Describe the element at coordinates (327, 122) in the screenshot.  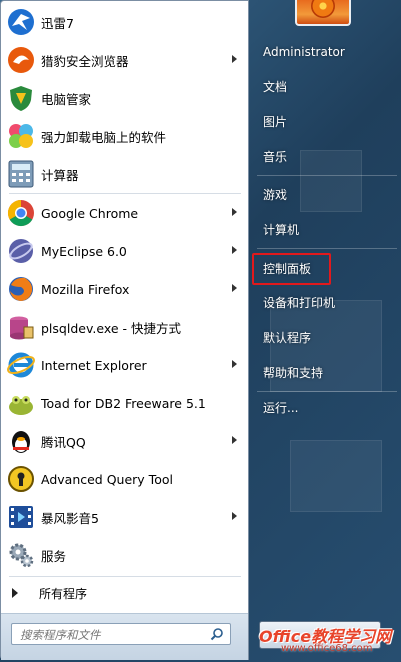
I see `right-item-pictures: 图片` at that location.